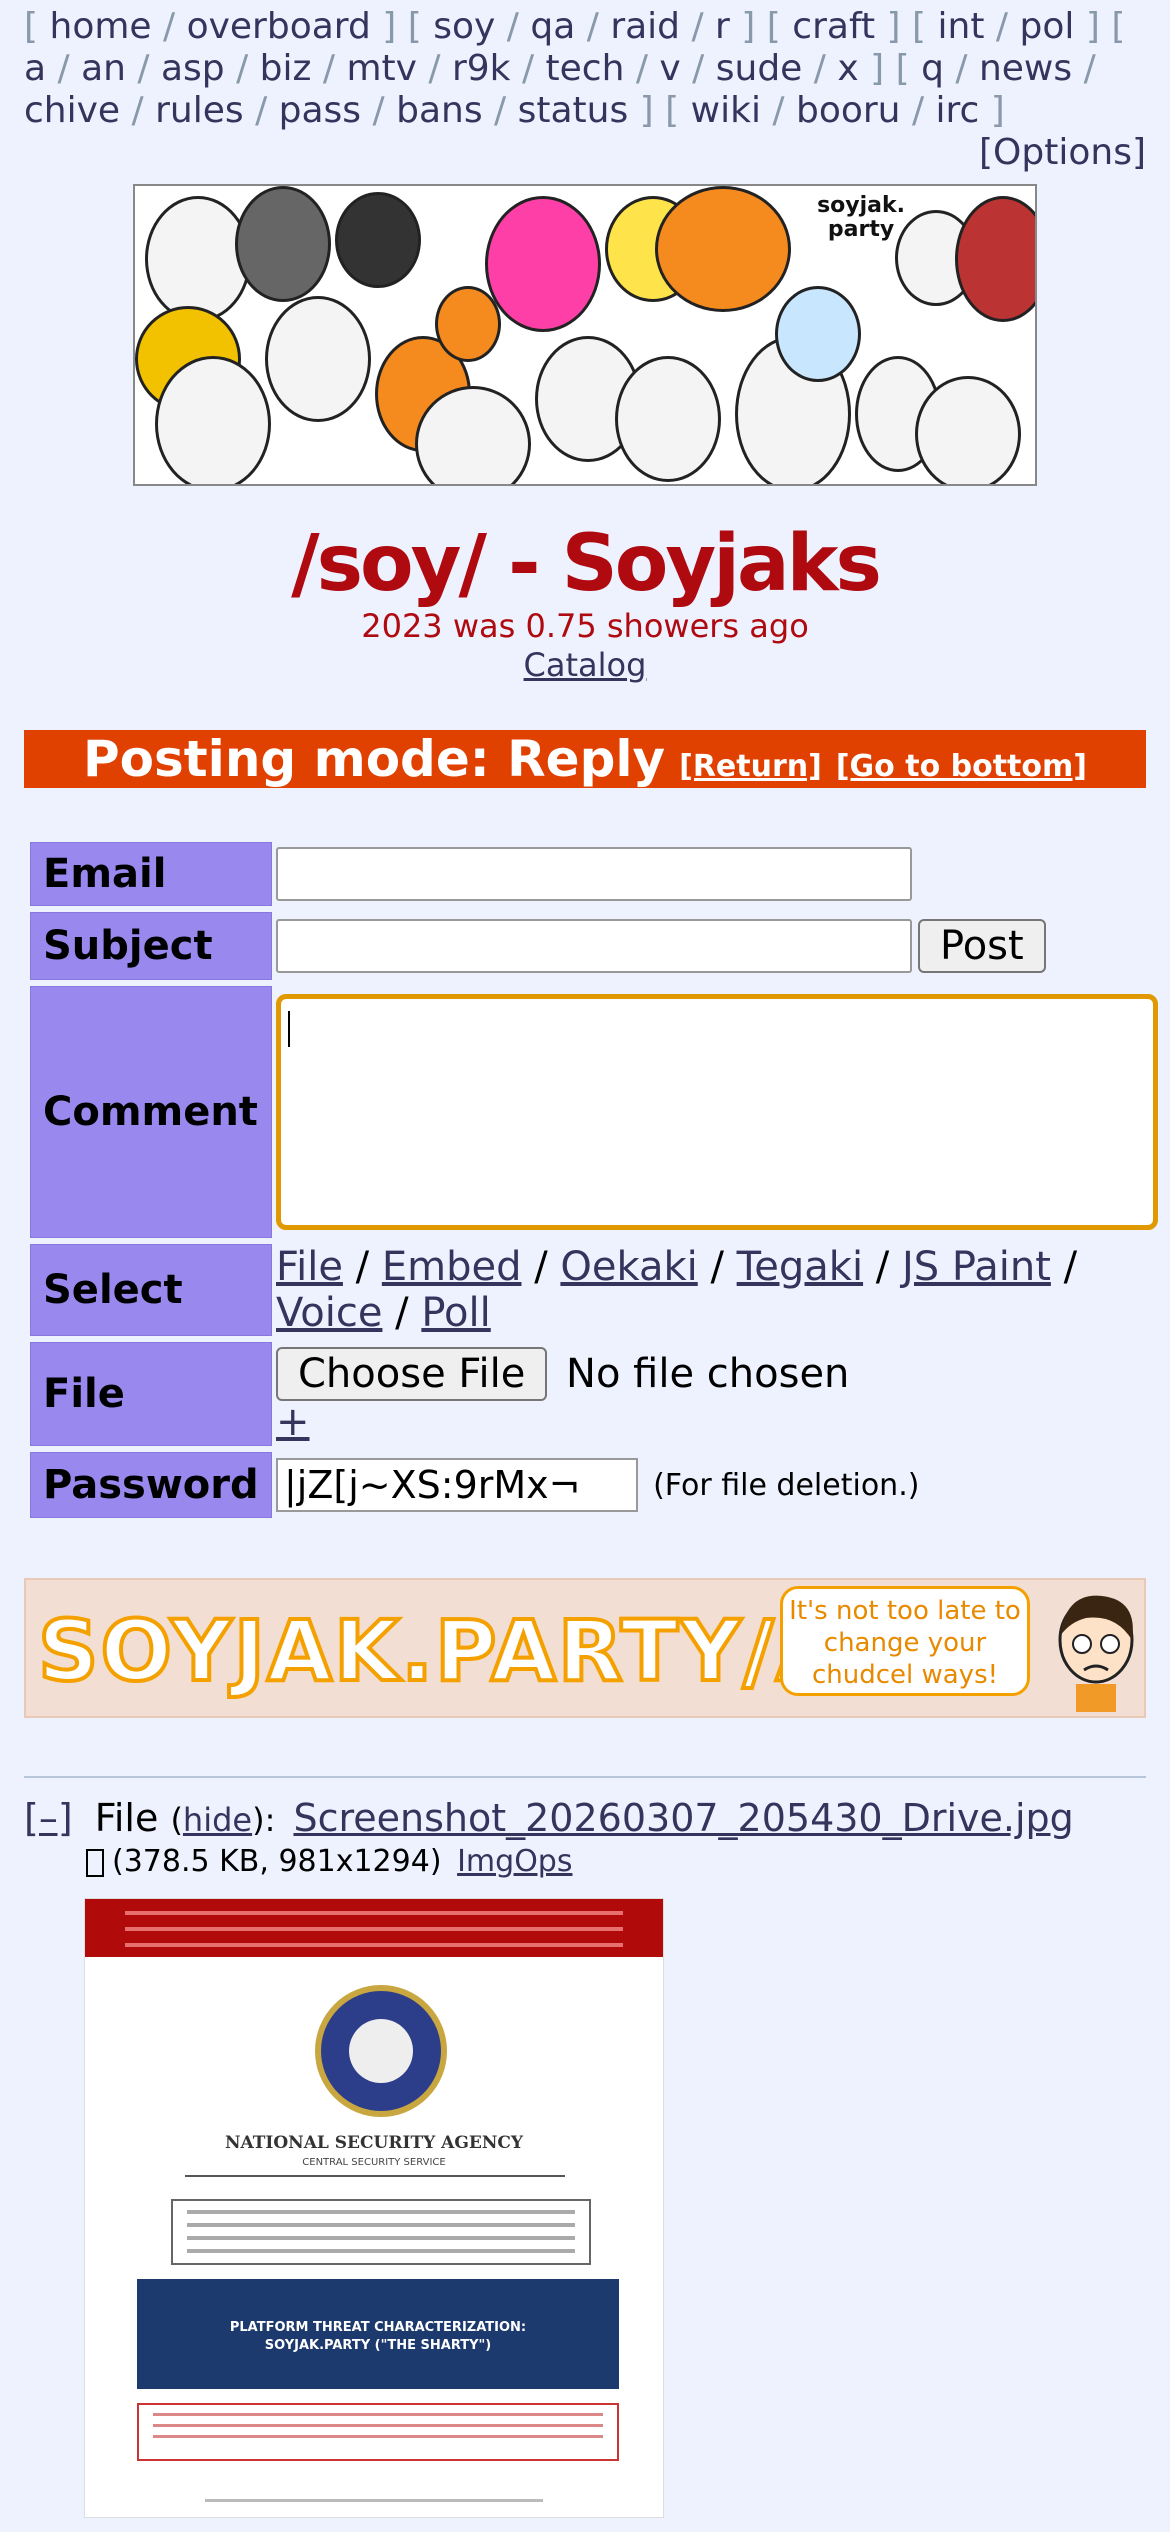  Describe the element at coordinates (669, 68) in the screenshot. I see `nav-link-v: v` at that location.